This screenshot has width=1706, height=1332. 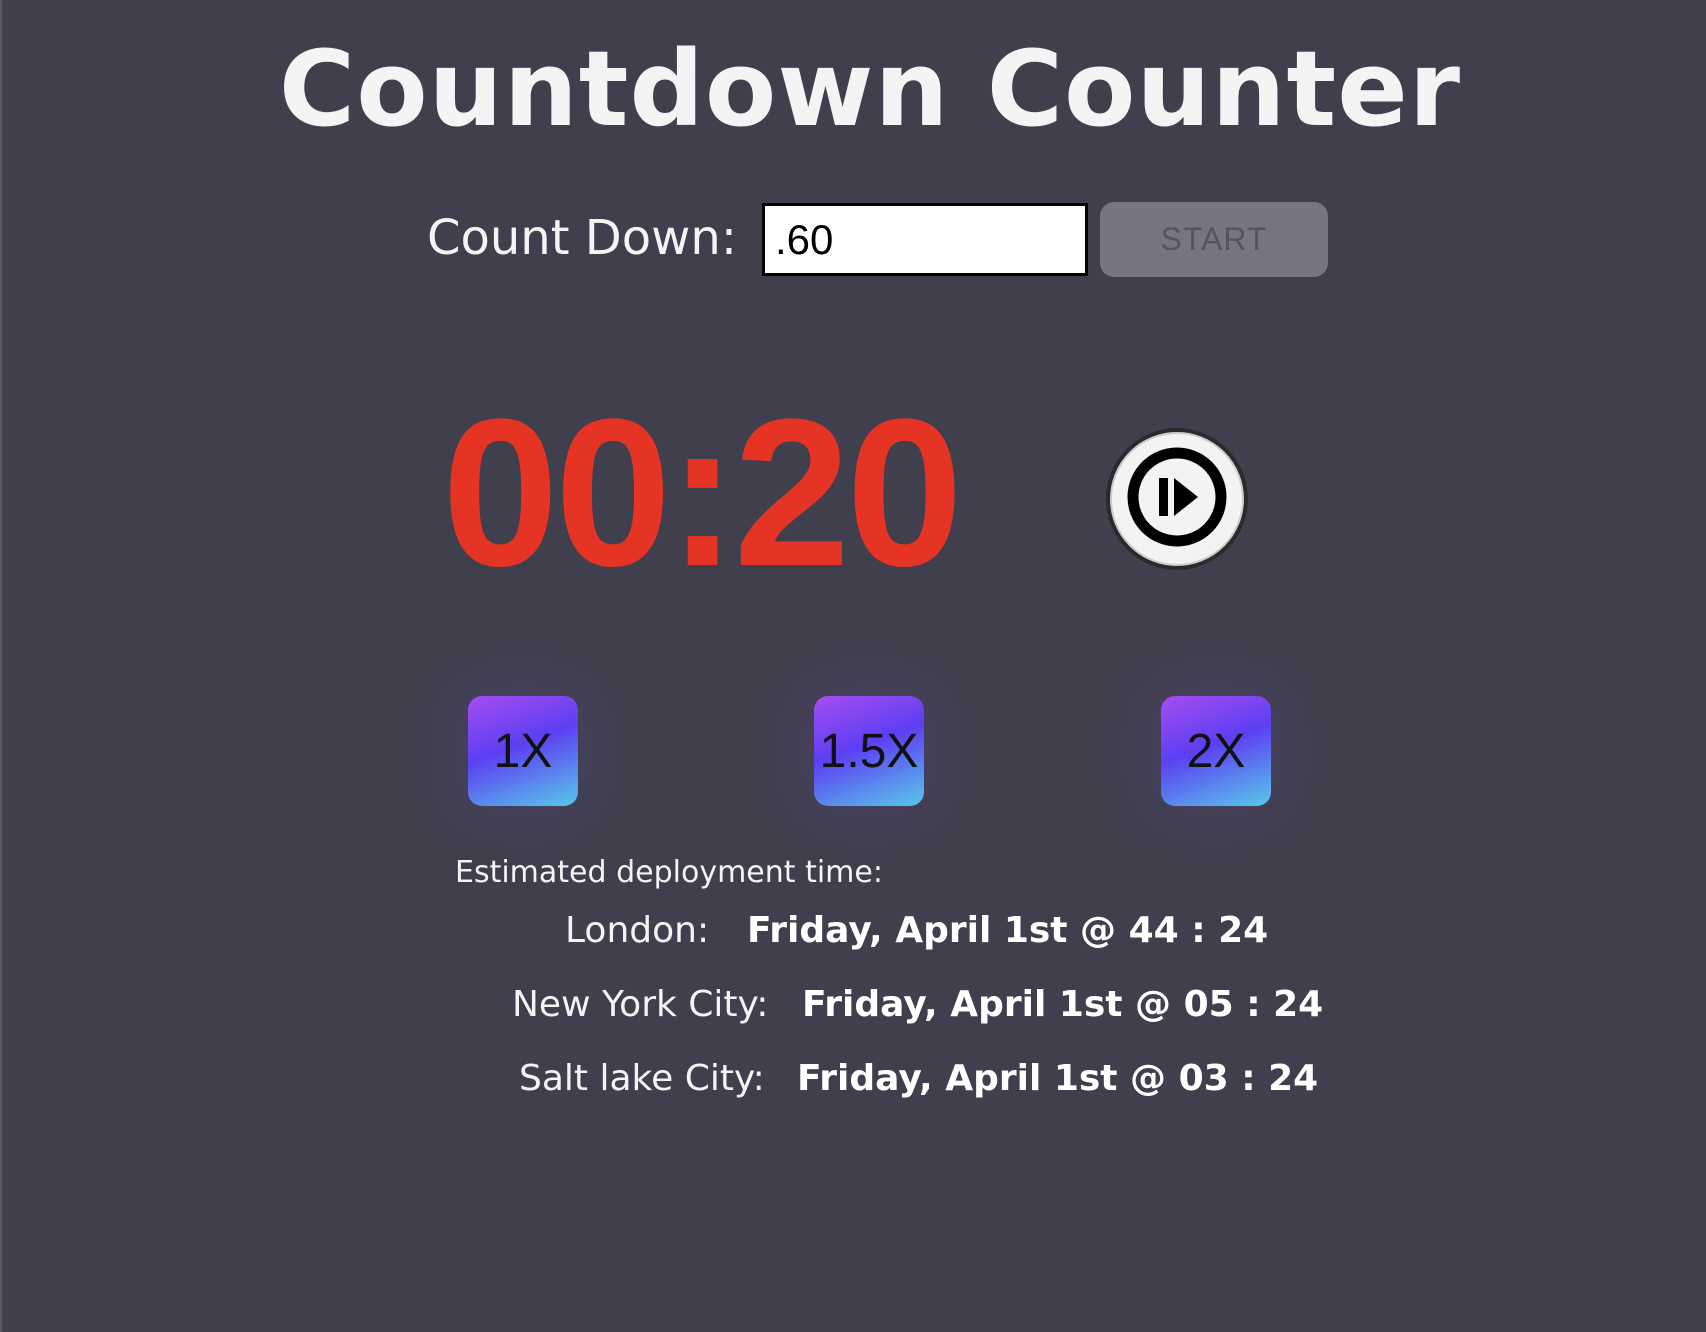 I want to click on estimated-deployment-label: Estimated deployment time:, so click(x=669, y=872).